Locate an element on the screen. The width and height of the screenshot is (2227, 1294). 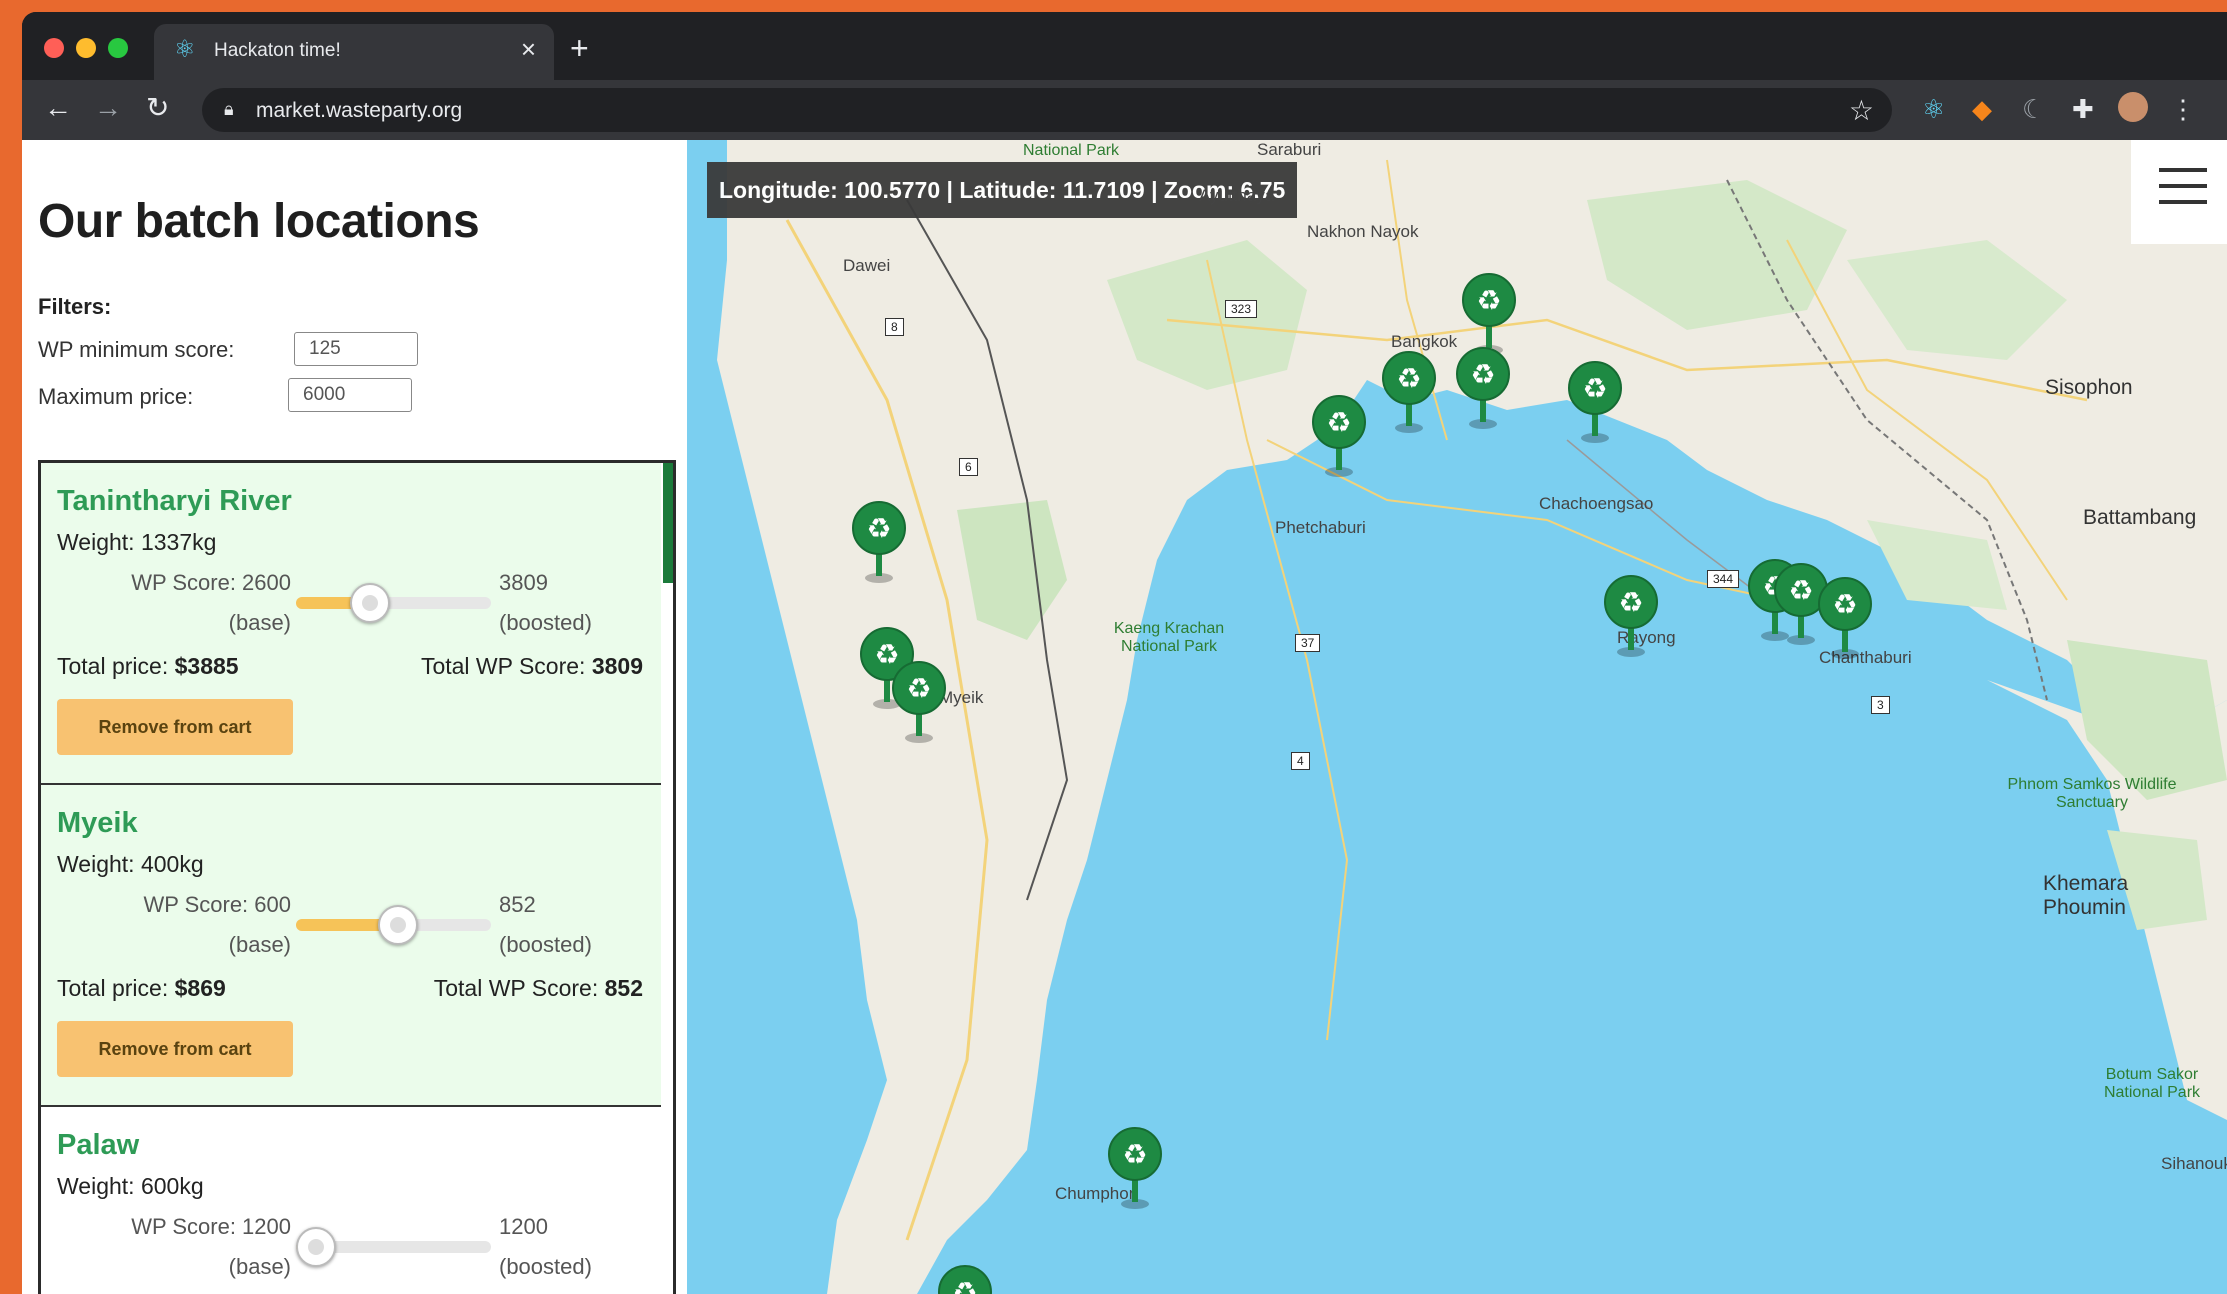
url-text: market.wasteparty.org is located at coordinates (359, 110).